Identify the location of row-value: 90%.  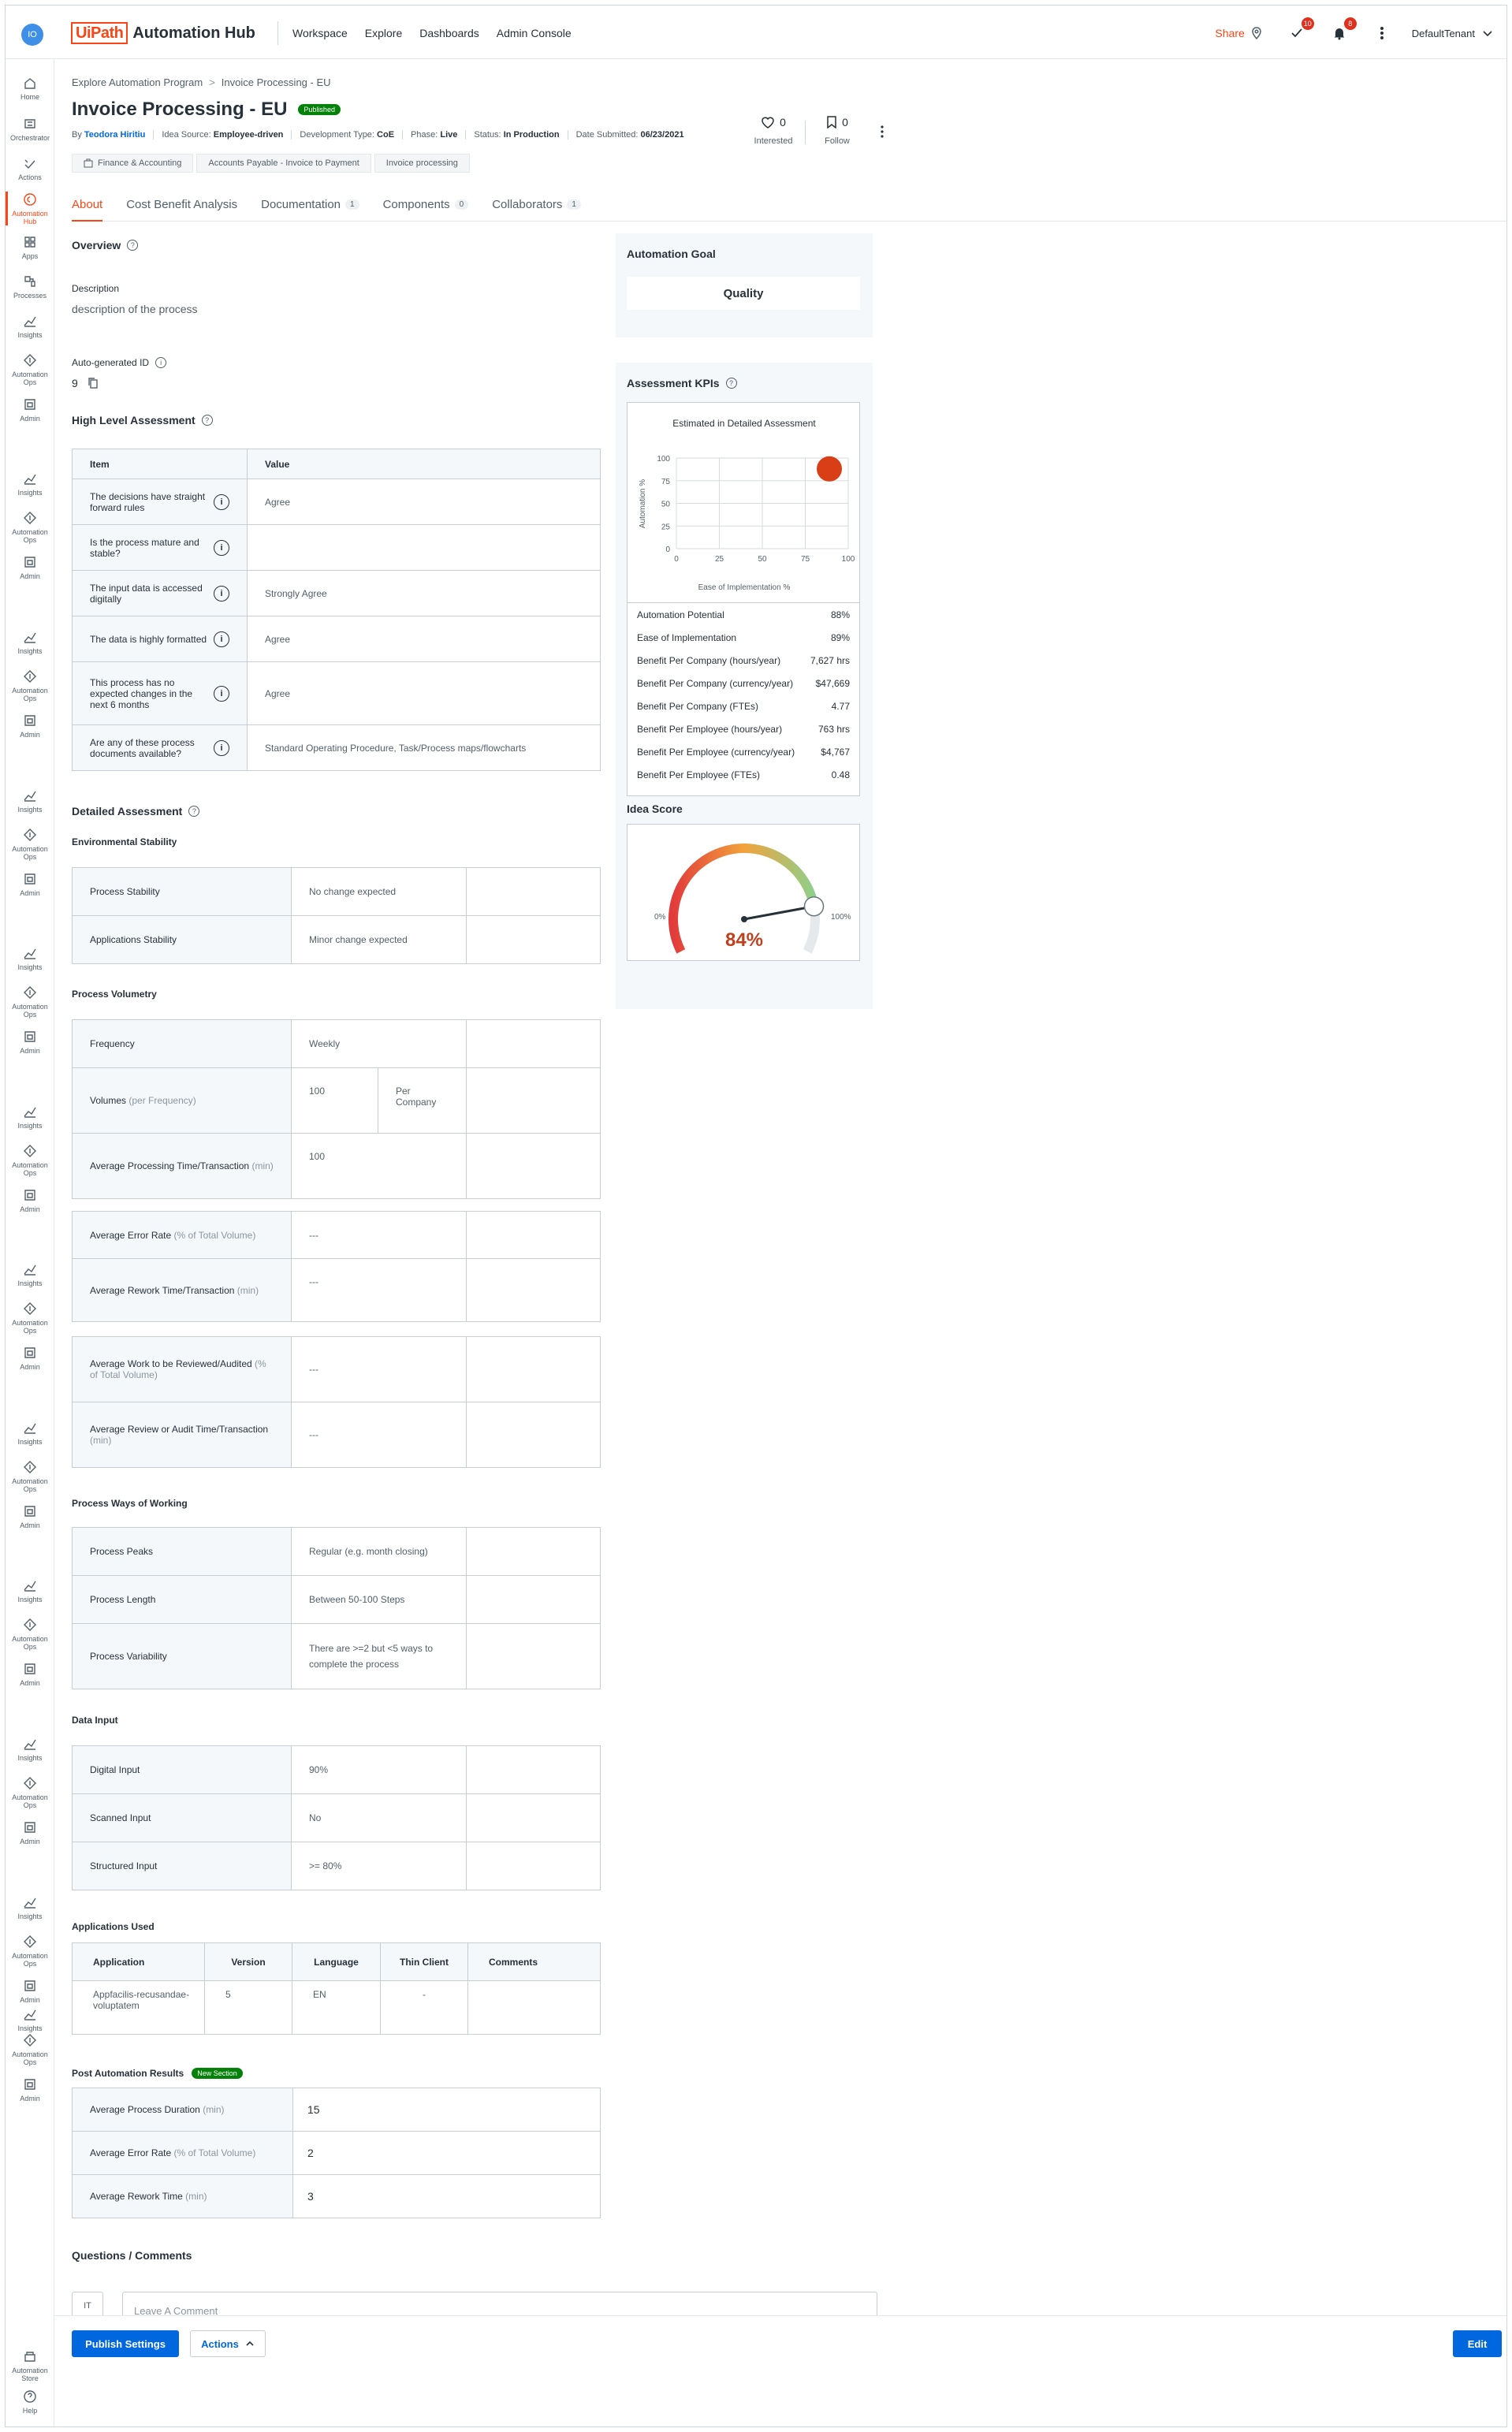
(379, 1769).